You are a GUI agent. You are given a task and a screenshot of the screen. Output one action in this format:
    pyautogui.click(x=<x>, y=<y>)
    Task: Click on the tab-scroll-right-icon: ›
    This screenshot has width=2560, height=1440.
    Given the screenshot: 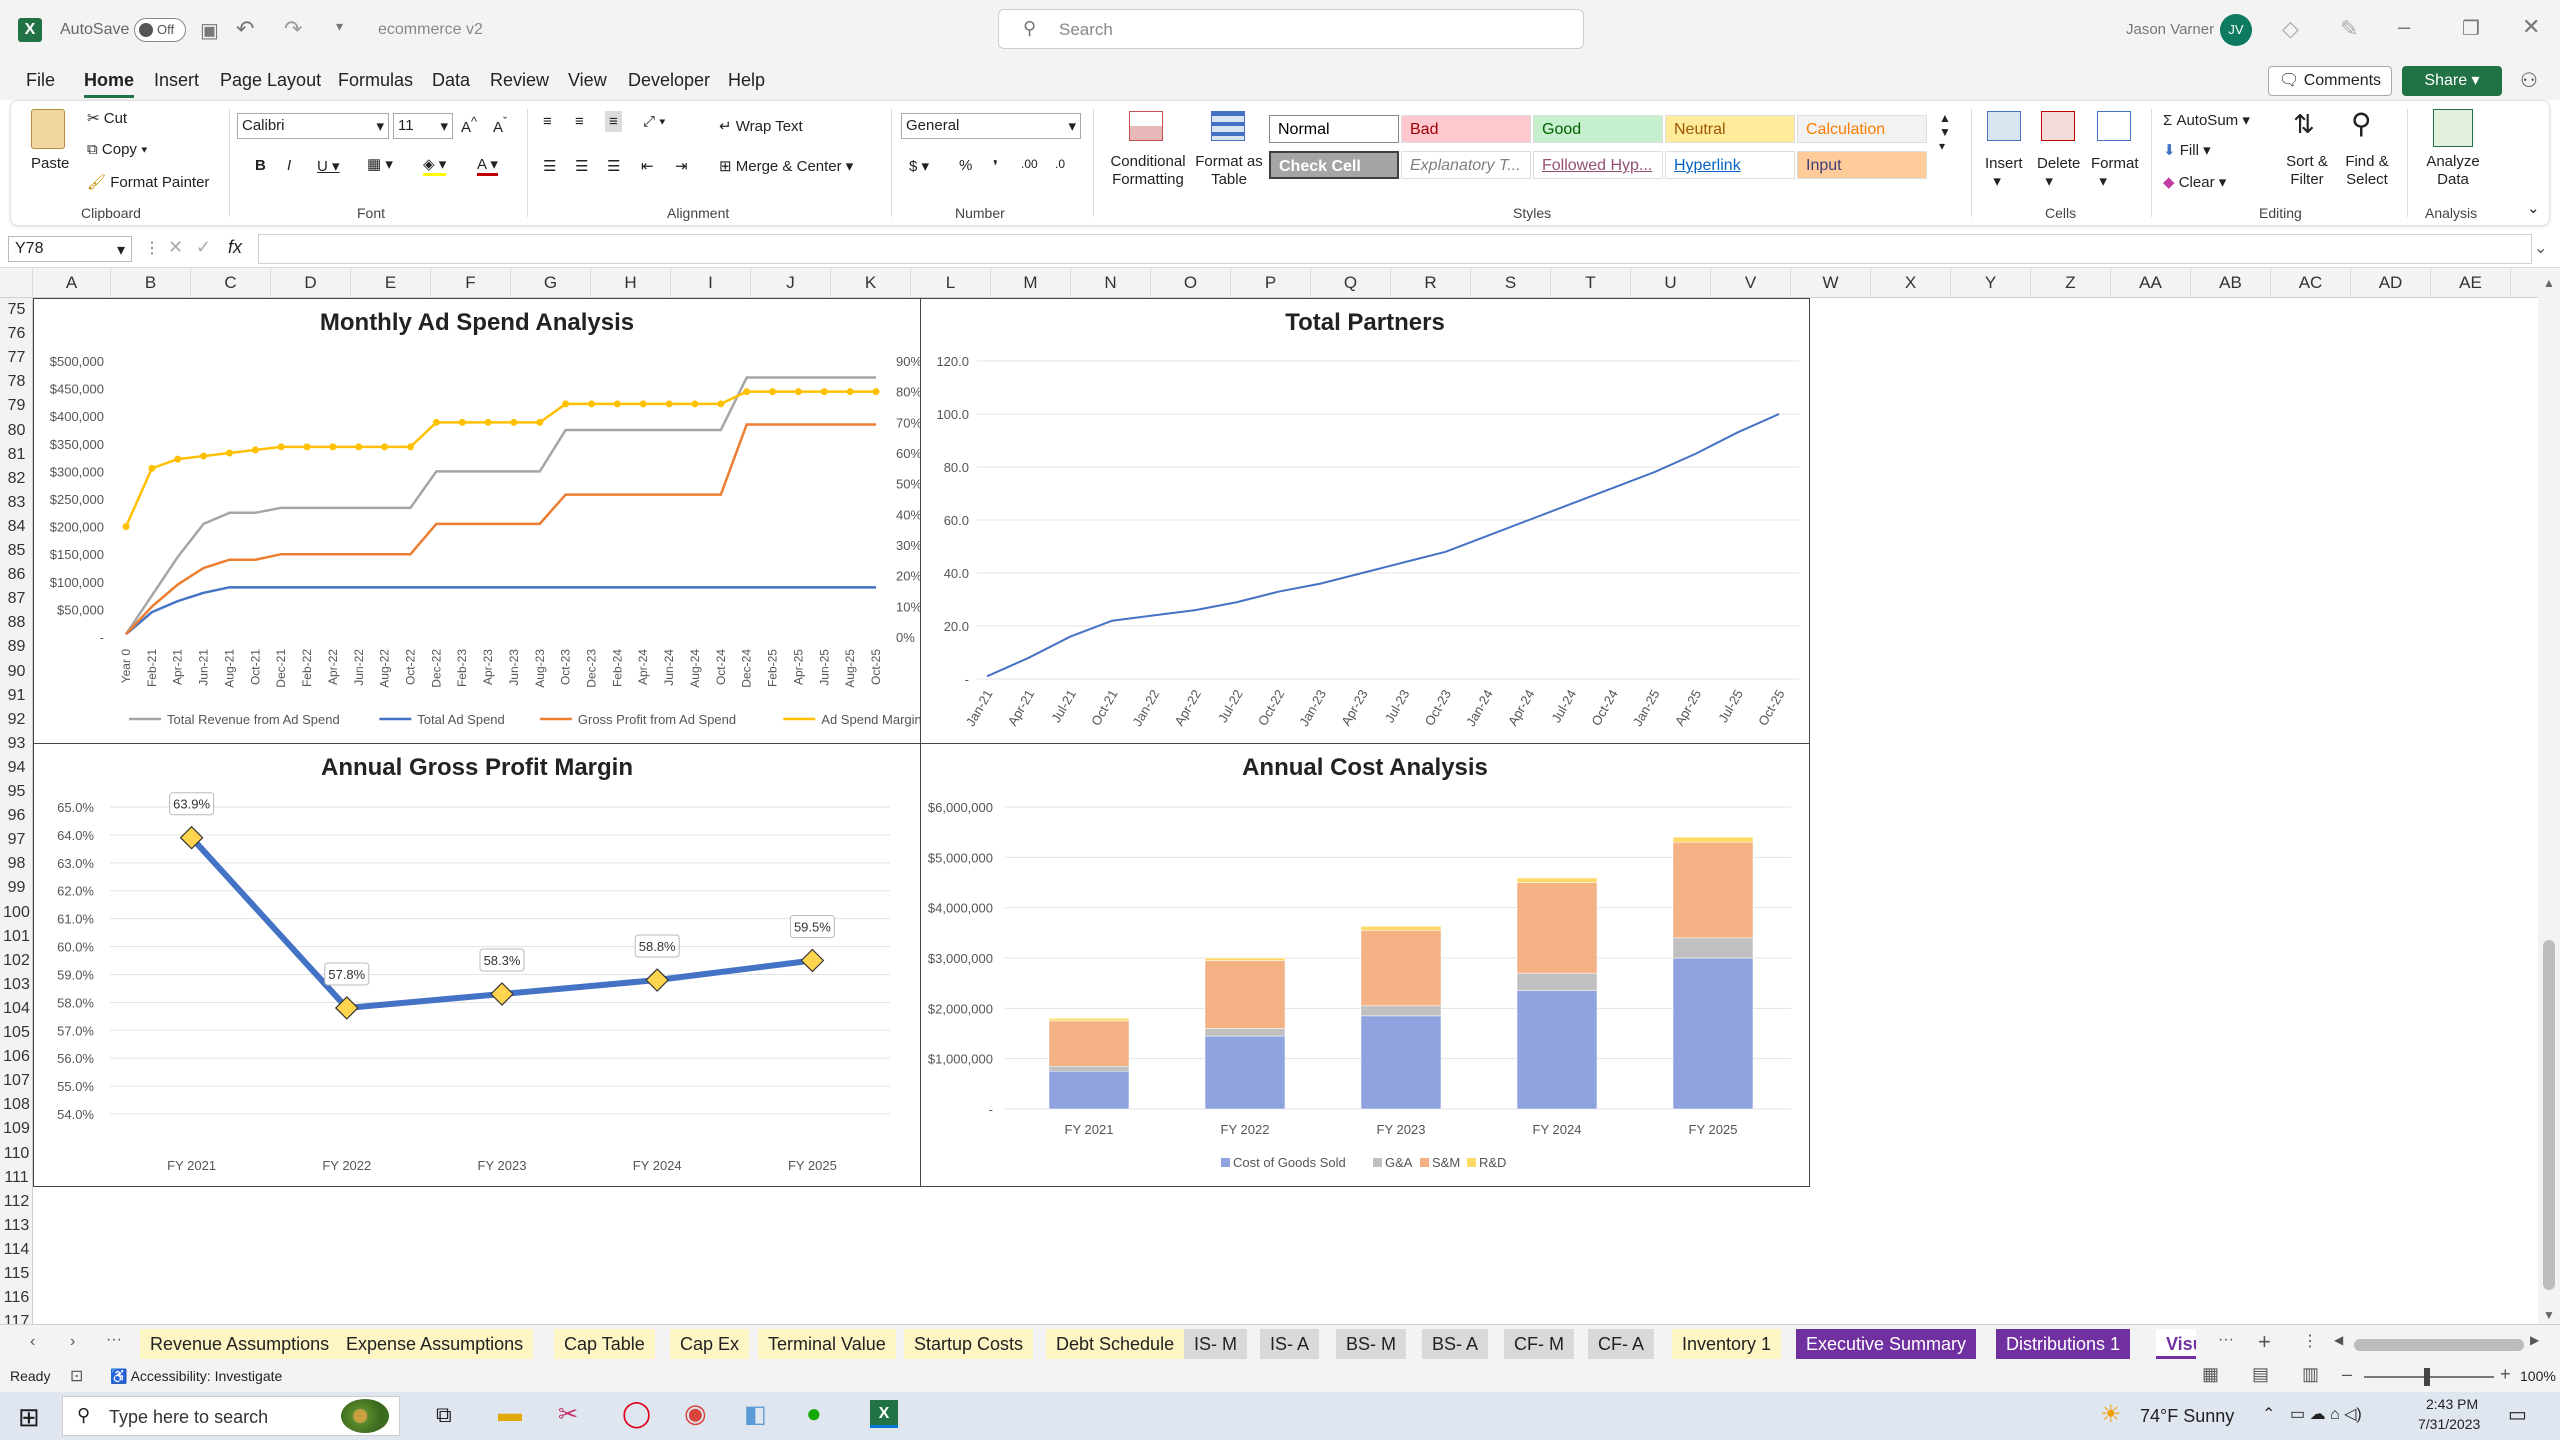 What is the action you would take?
    pyautogui.click(x=72, y=1342)
    